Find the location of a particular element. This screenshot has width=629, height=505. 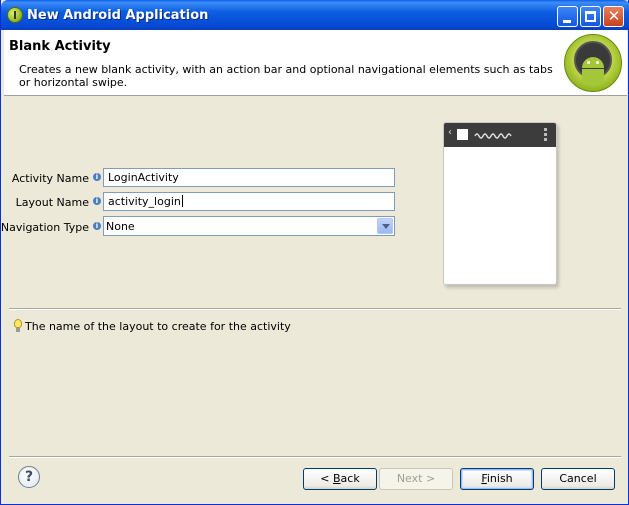

lightbulb-icon is located at coordinates (18, 326).